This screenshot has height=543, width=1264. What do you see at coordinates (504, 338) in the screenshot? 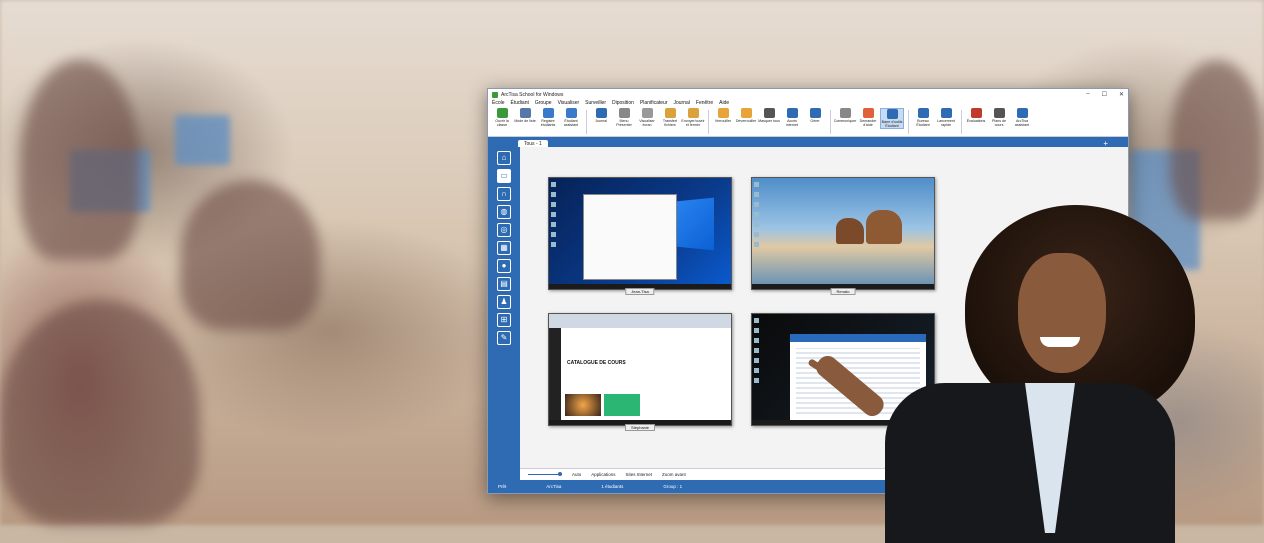
I see `edit-icon: ✎` at bounding box center [504, 338].